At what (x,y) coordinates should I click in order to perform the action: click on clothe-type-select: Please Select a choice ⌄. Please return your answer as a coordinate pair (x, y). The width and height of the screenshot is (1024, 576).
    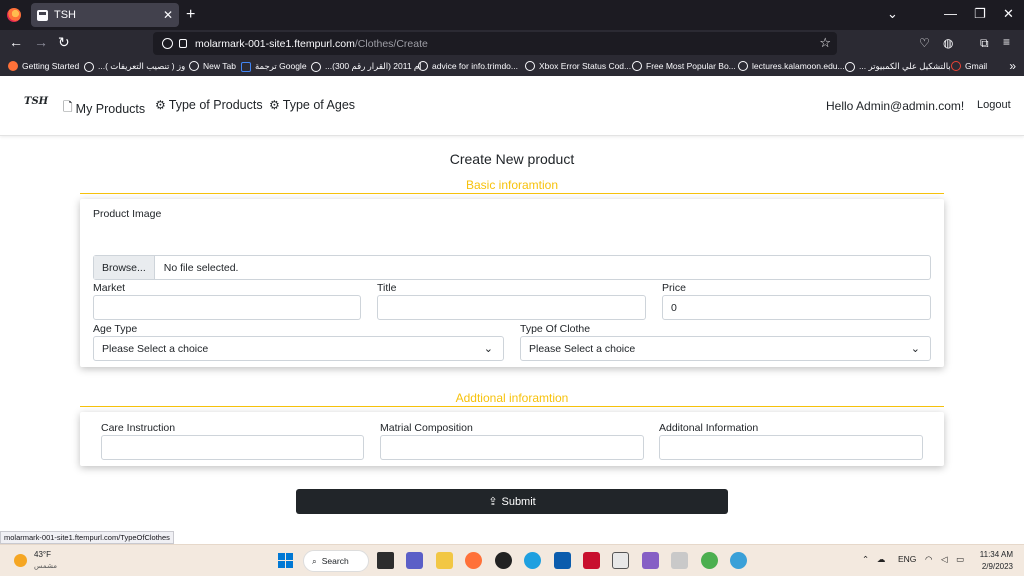
    Looking at the image, I should click on (725, 348).